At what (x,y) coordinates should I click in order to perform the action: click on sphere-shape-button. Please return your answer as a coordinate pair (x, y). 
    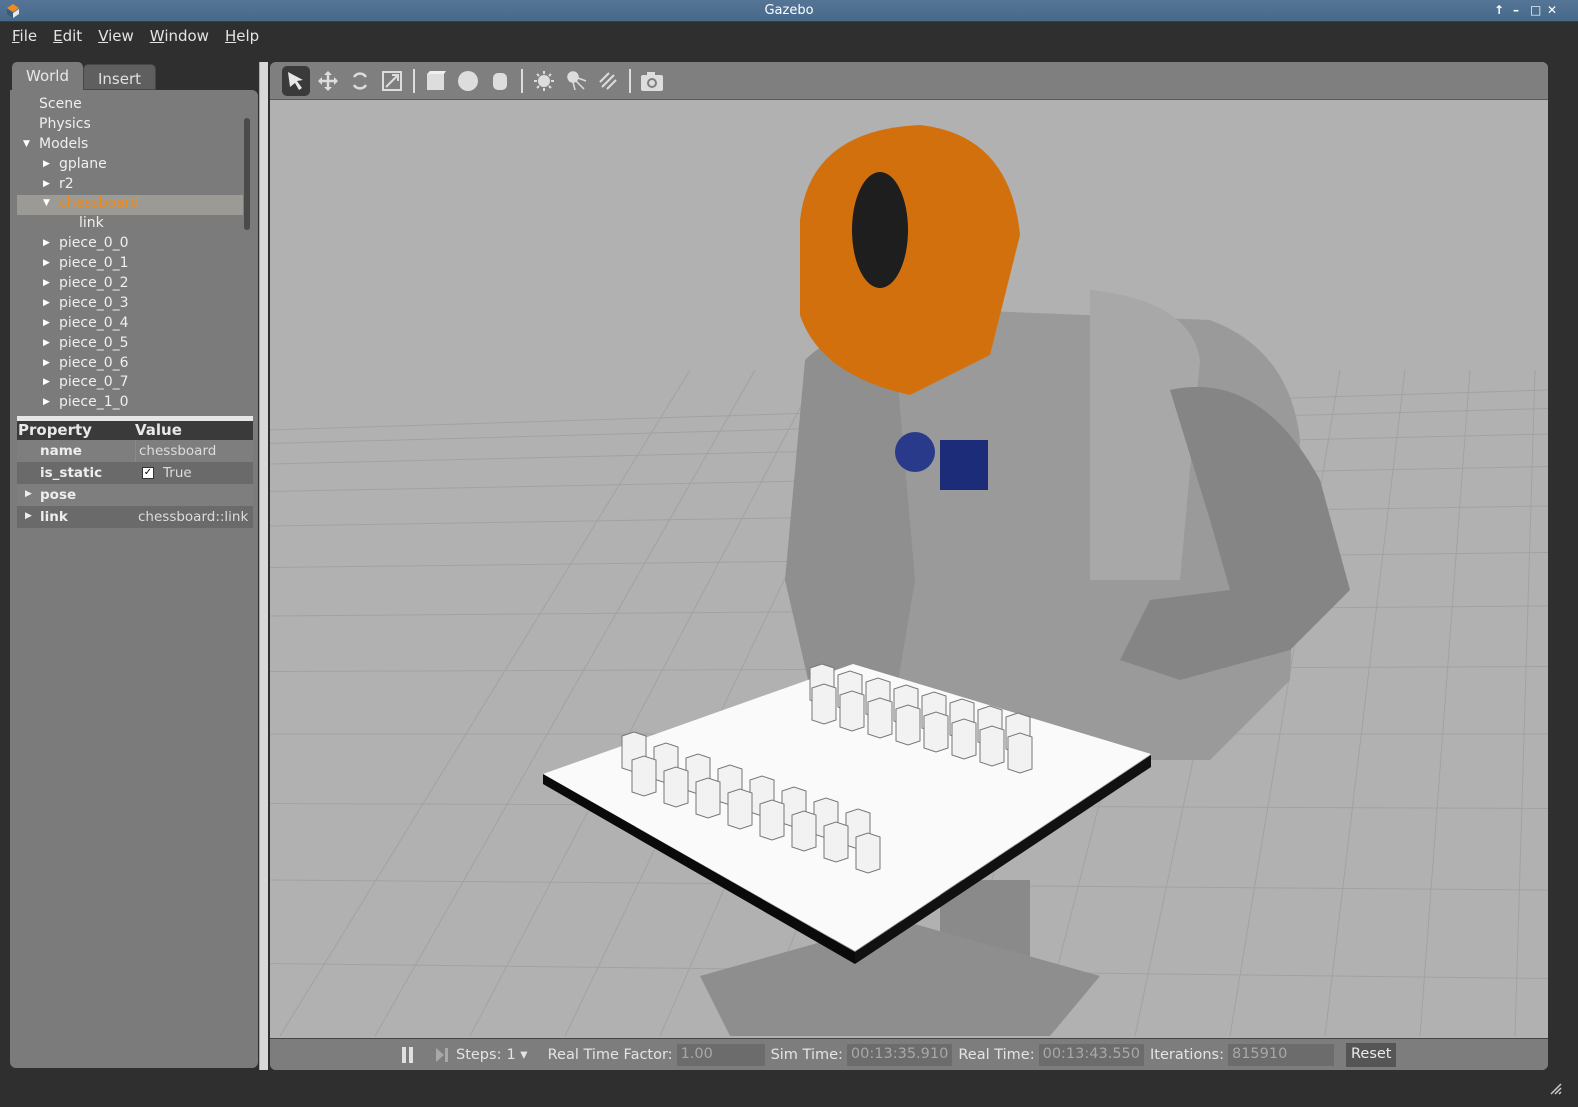
    Looking at the image, I should click on (468, 81).